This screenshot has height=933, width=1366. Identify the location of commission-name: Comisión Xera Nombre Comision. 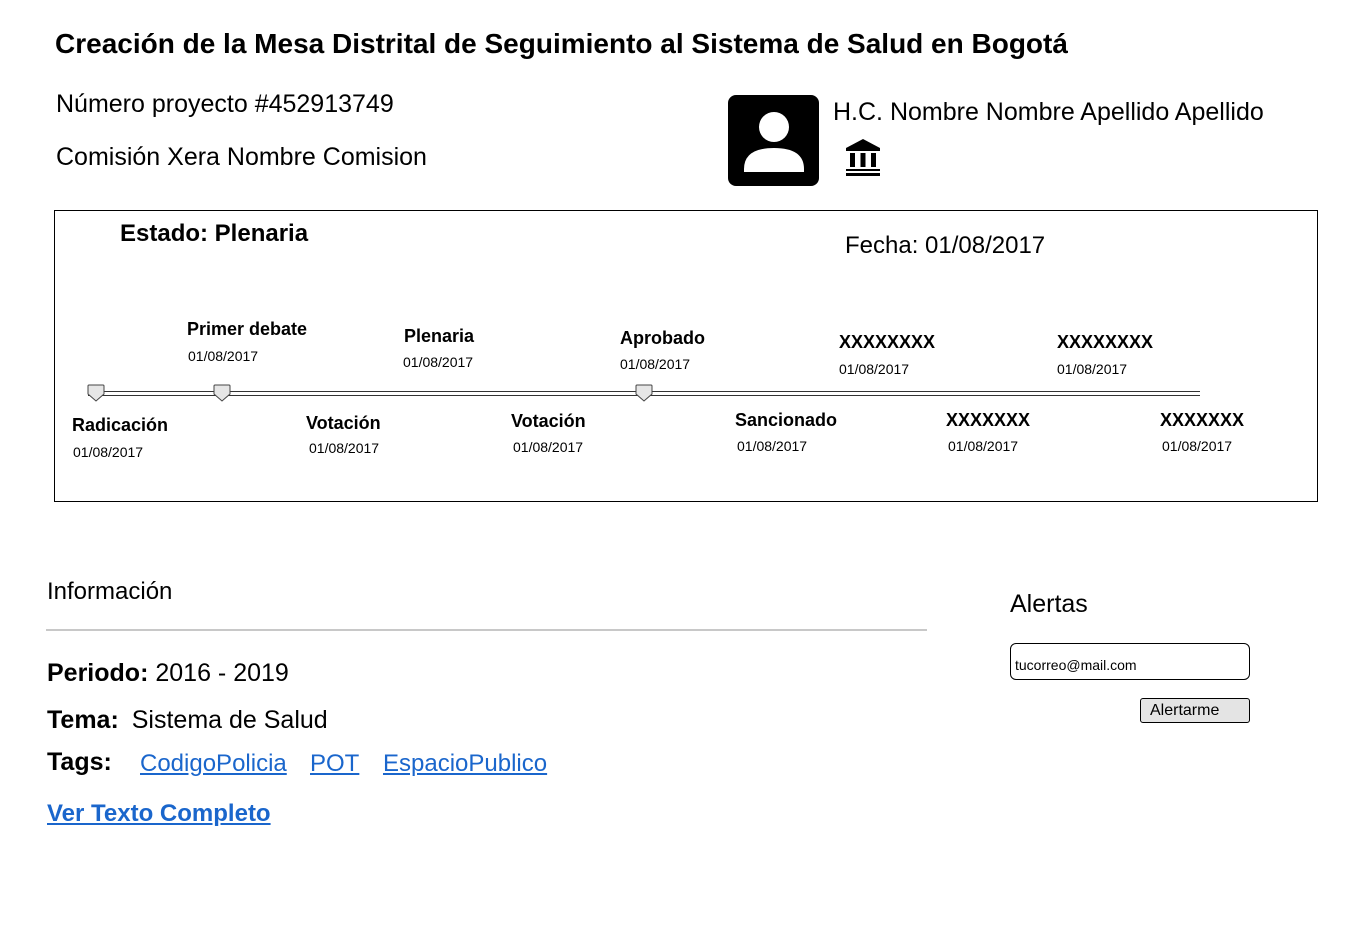
(241, 157).